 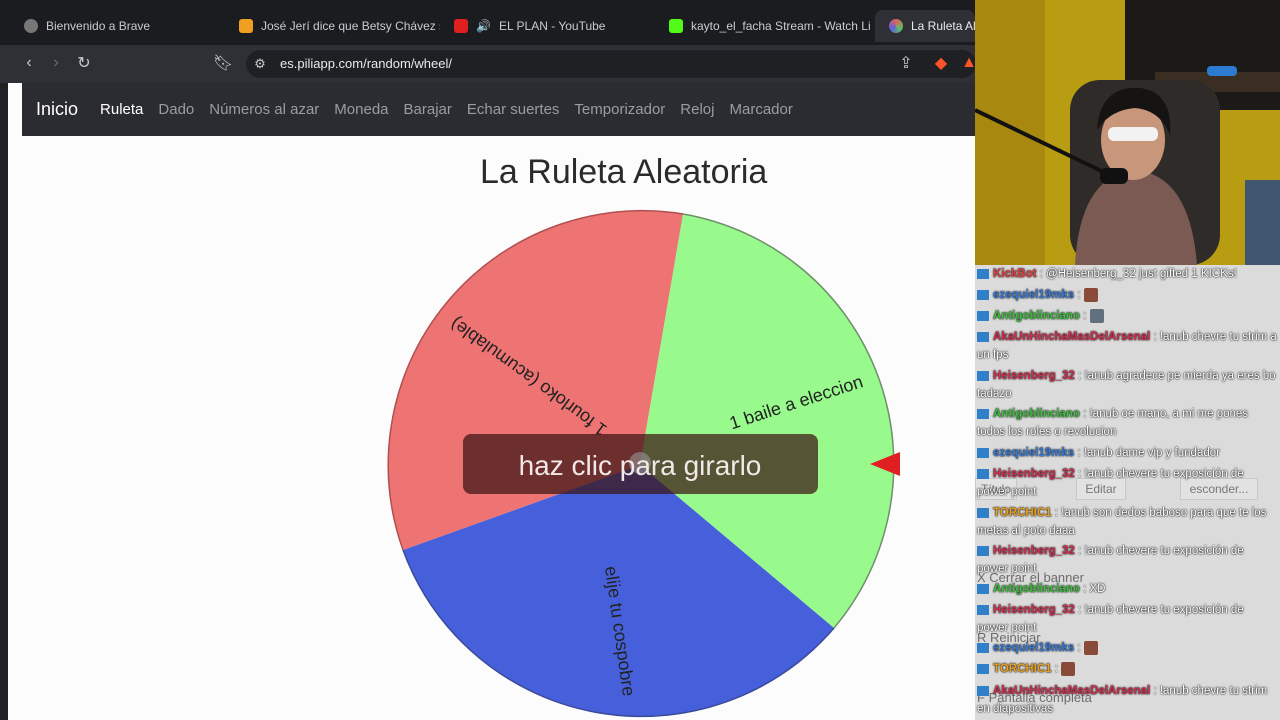 I want to click on chat-text: : @Heisenberg_32 just gifted 1 KICKs!, so click(x=1138, y=274).